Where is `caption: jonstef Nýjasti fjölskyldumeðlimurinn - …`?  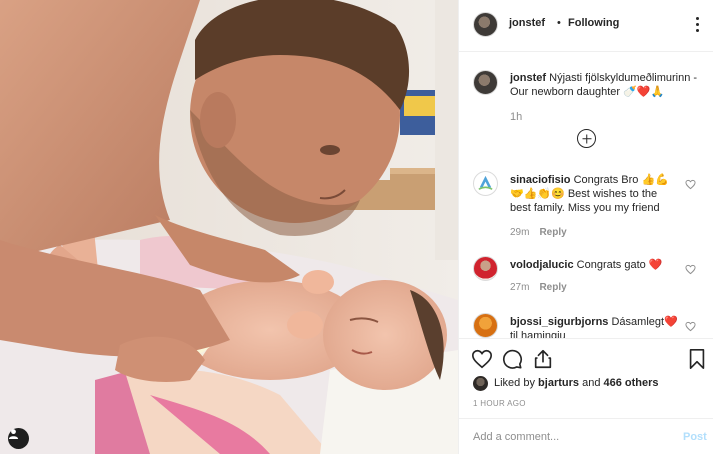
caption: jonstef Nýjasti fjölskyldumeðlimurinn - … is located at coordinates (605, 85).